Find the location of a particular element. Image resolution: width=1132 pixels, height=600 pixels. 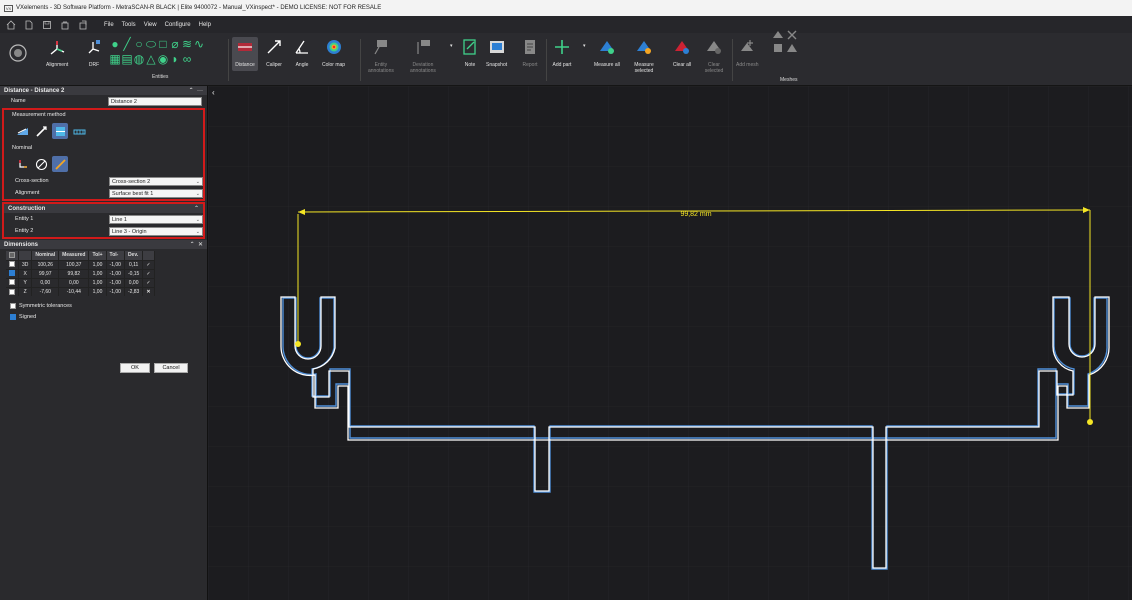

arc-icon: ◗ is located at coordinates (175, 59).